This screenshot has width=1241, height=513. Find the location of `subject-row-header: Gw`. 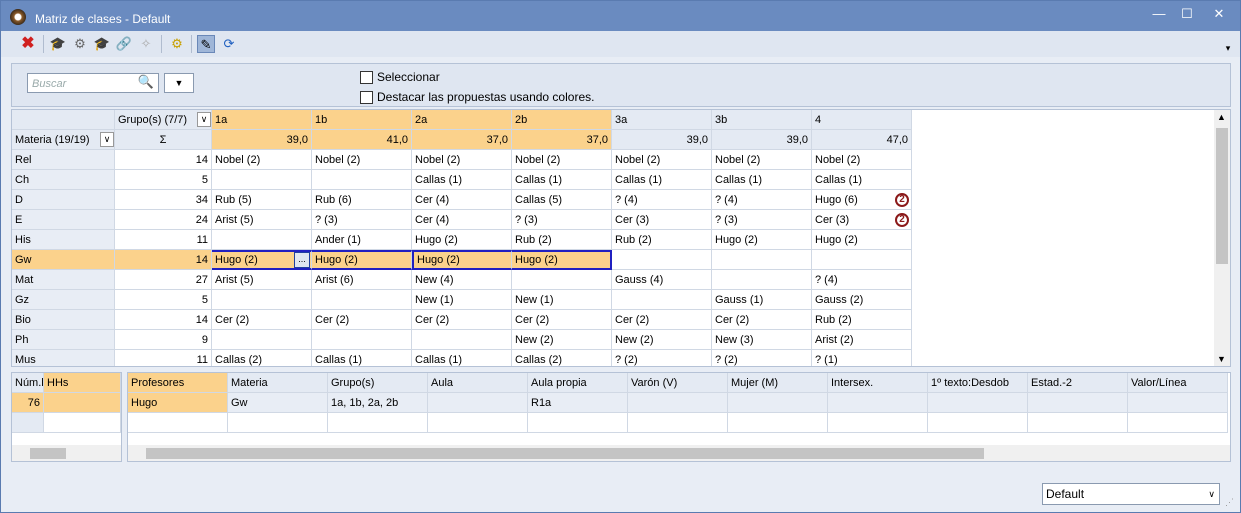

subject-row-header: Gw is located at coordinates (63, 260).